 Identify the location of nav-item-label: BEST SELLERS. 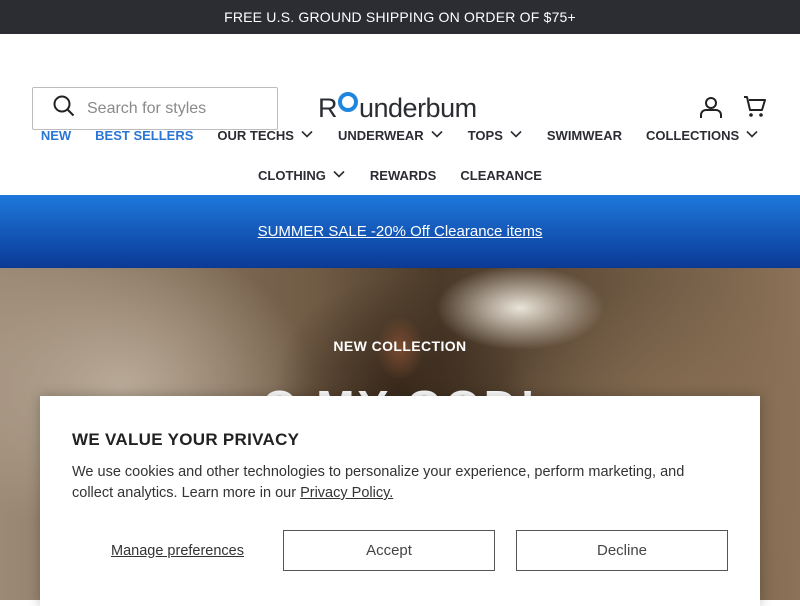
(144, 135).